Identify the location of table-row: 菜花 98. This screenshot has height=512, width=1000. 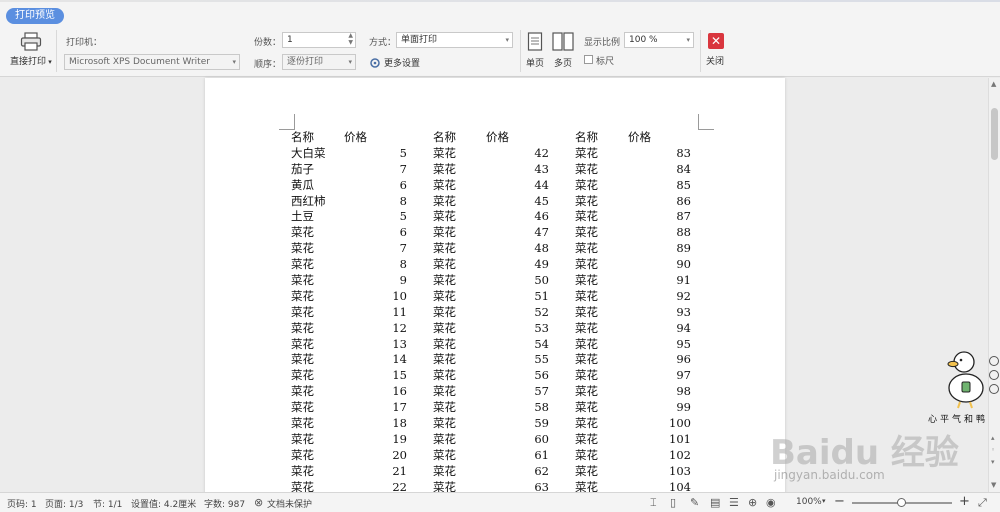
(640, 392).